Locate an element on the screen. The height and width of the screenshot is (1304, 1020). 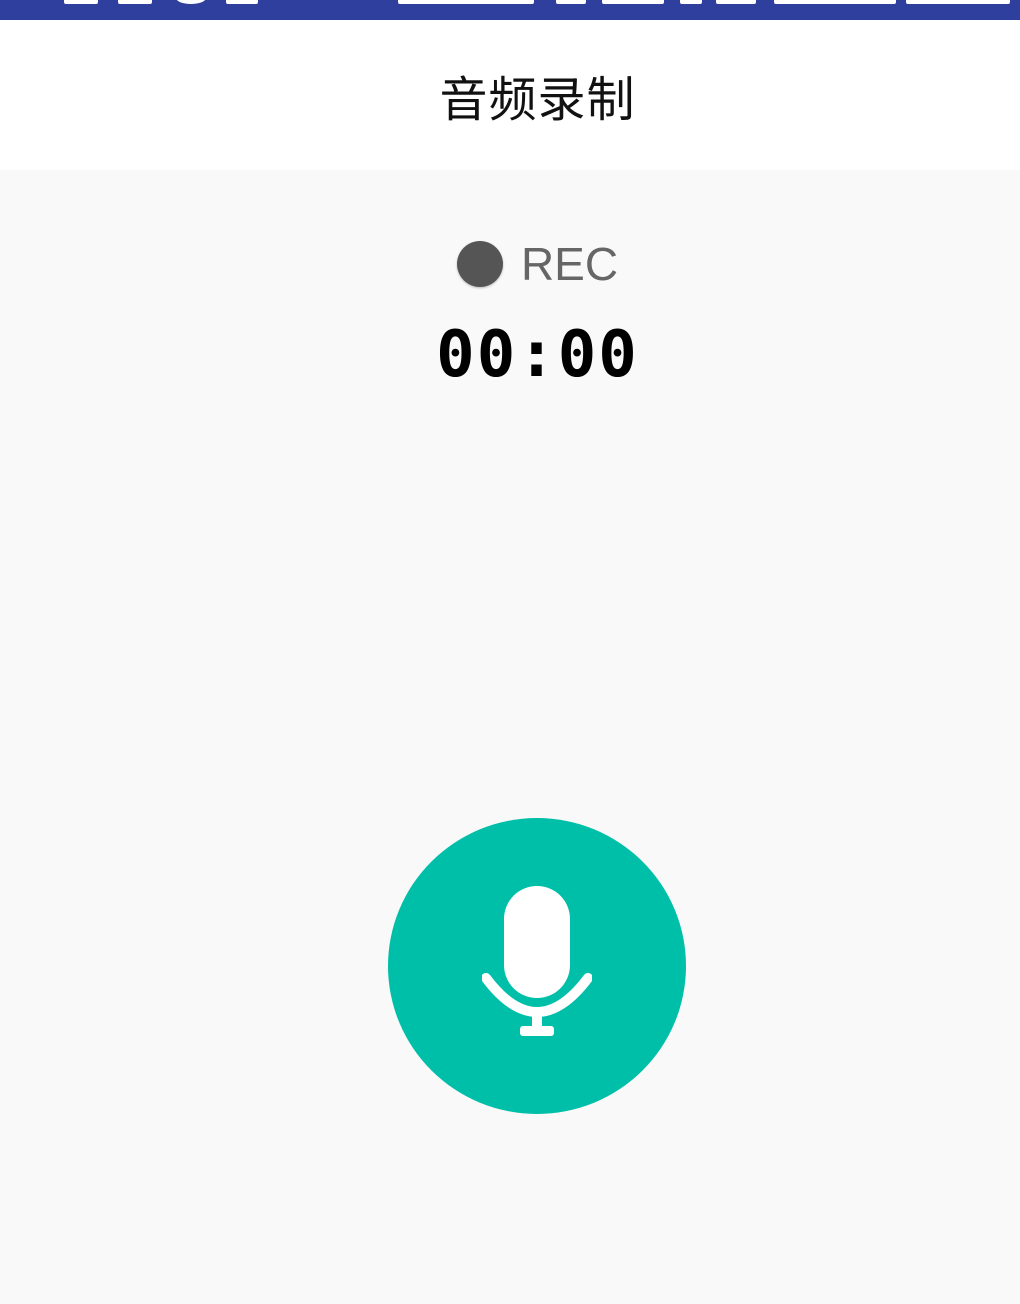
record-button is located at coordinates (537, 966).